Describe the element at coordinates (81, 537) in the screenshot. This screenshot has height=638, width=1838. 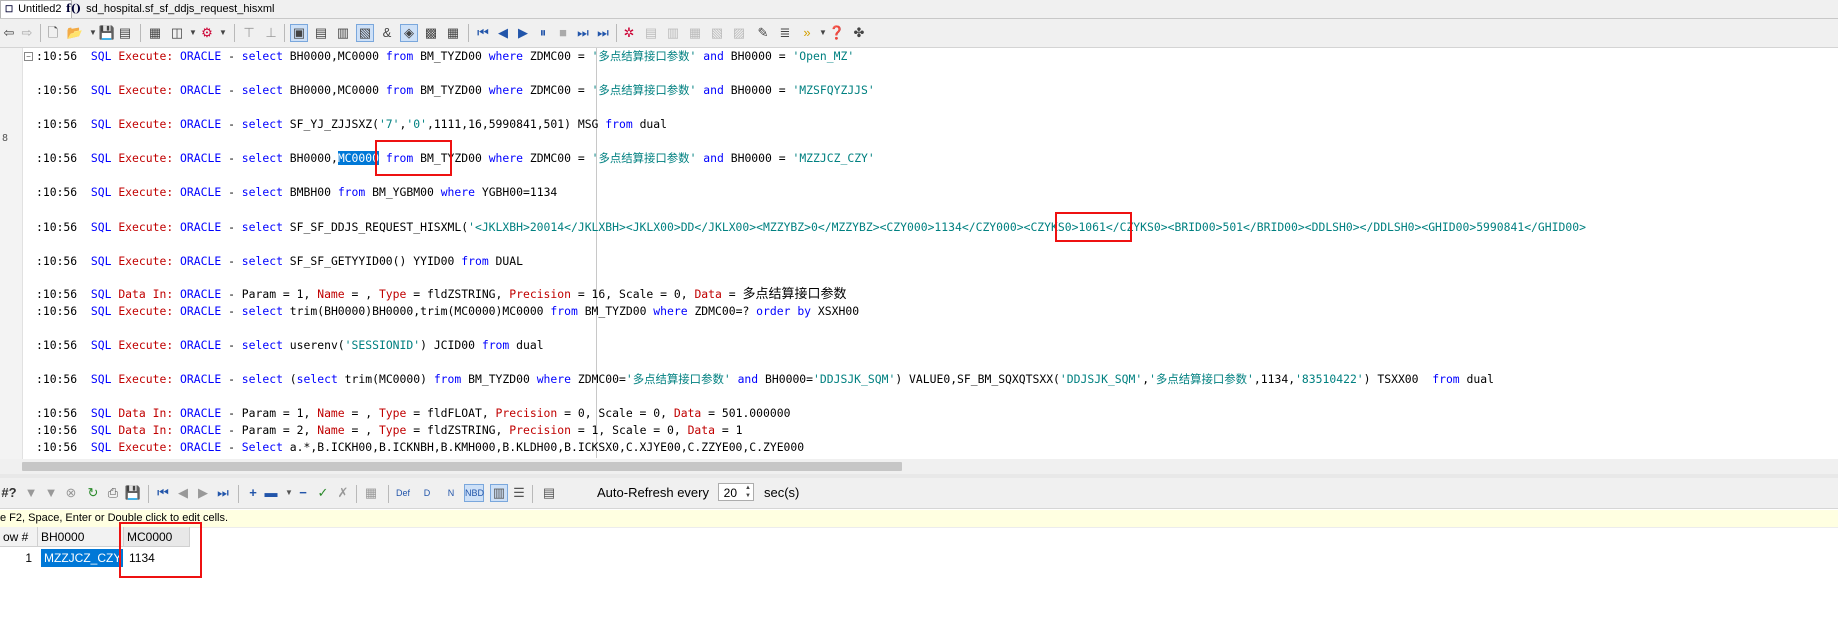
I see `column-header-bh0000: BH0000` at that location.